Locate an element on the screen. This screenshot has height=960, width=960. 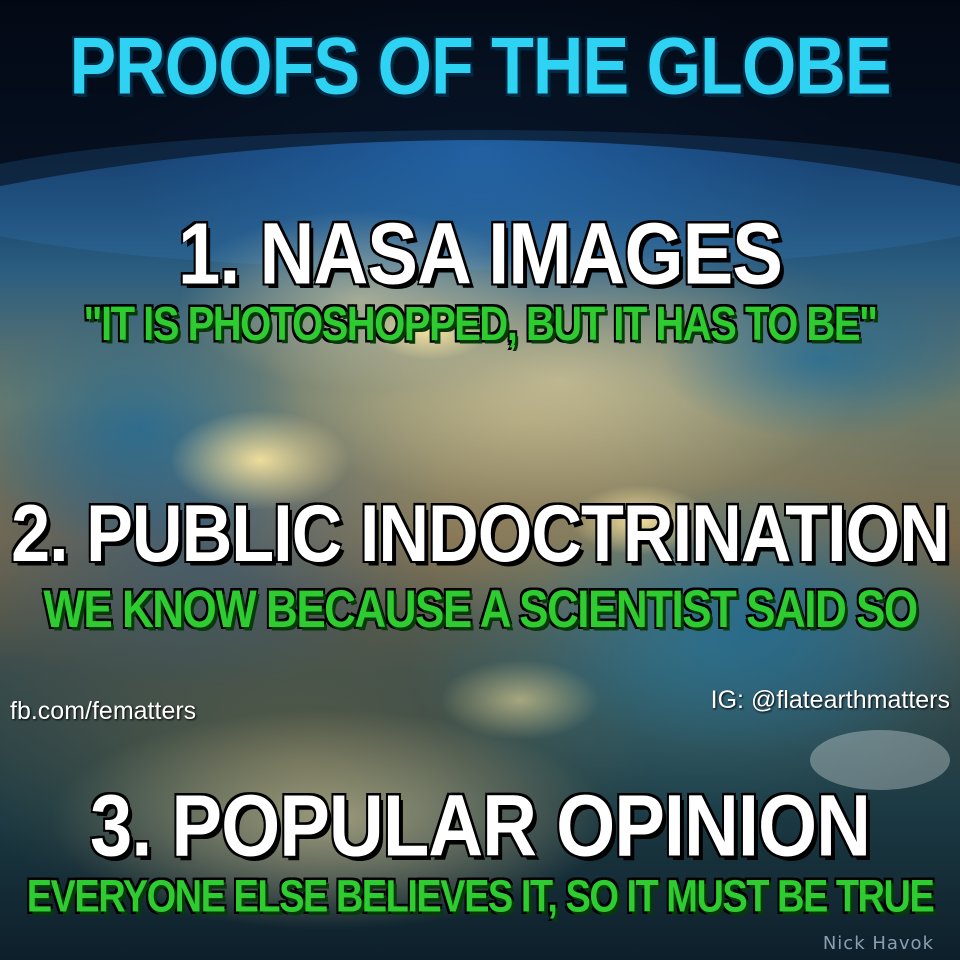
poster-heading: PROOFS OF THE GLOBE is located at coordinates (480, 66).